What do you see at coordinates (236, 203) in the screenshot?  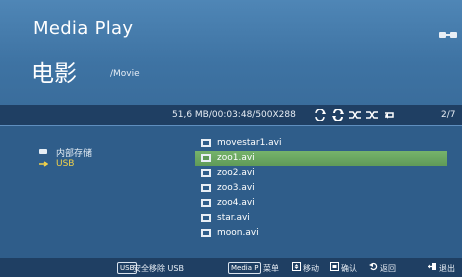 I see `file-name: zoo4.avi` at bounding box center [236, 203].